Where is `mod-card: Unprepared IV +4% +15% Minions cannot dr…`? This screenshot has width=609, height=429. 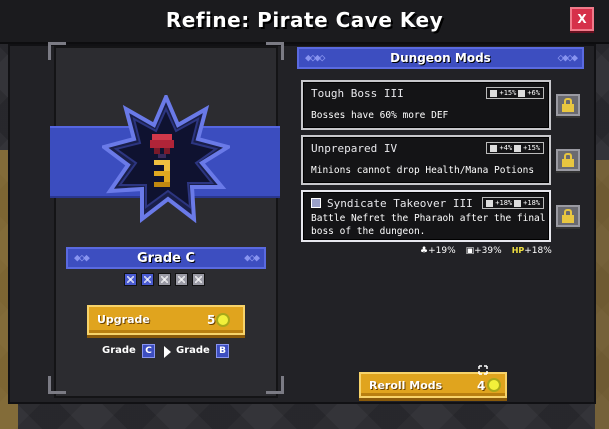
mod-card: Unprepared IV +4% +15% Minions cannot dr… is located at coordinates (426, 160).